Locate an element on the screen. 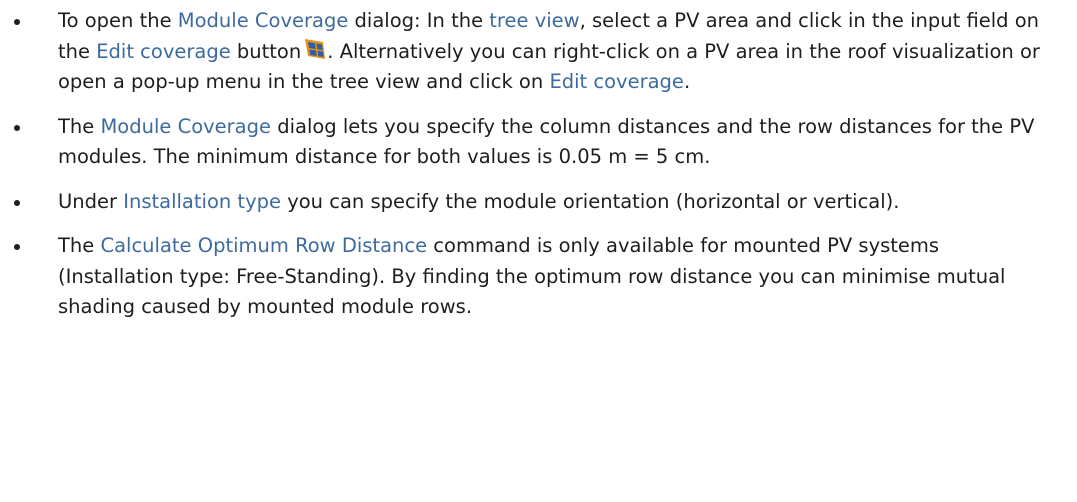 Image resolution: width=1077 pixels, height=502 pixels. bullet-text: Under is located at coordinates (91, 201).